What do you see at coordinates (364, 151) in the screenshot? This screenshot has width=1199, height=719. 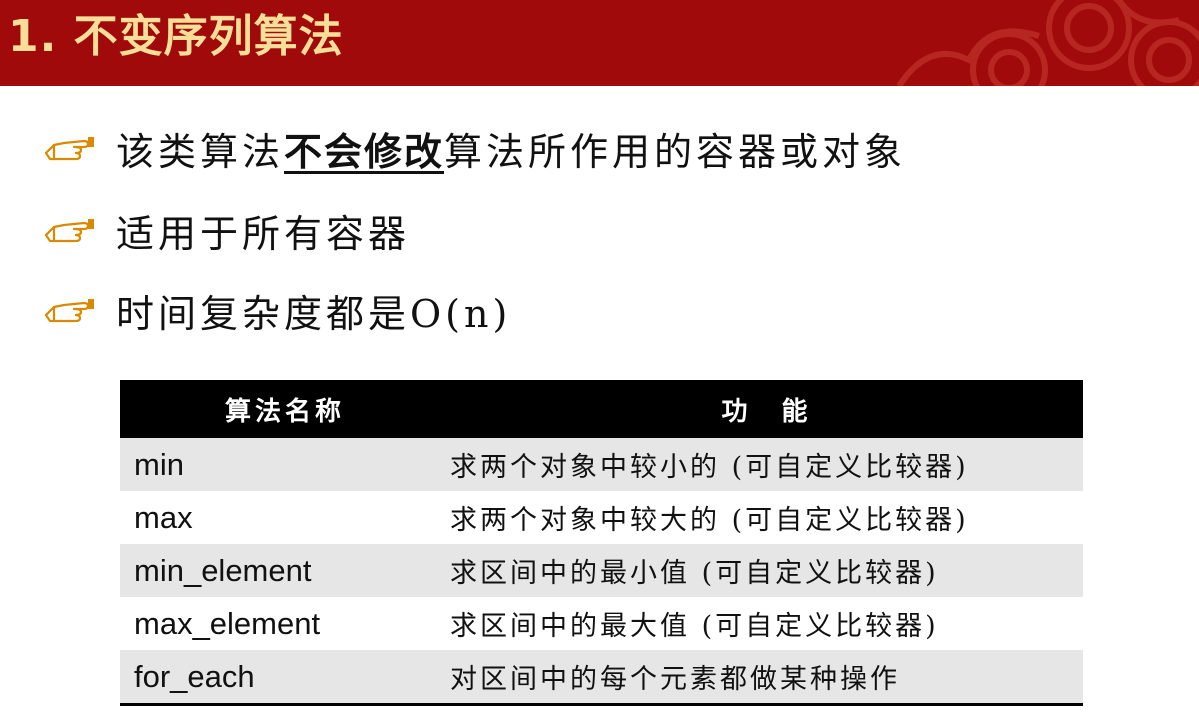 I see `emphasized-text: 不会修改` at bounding box center [364, 151].